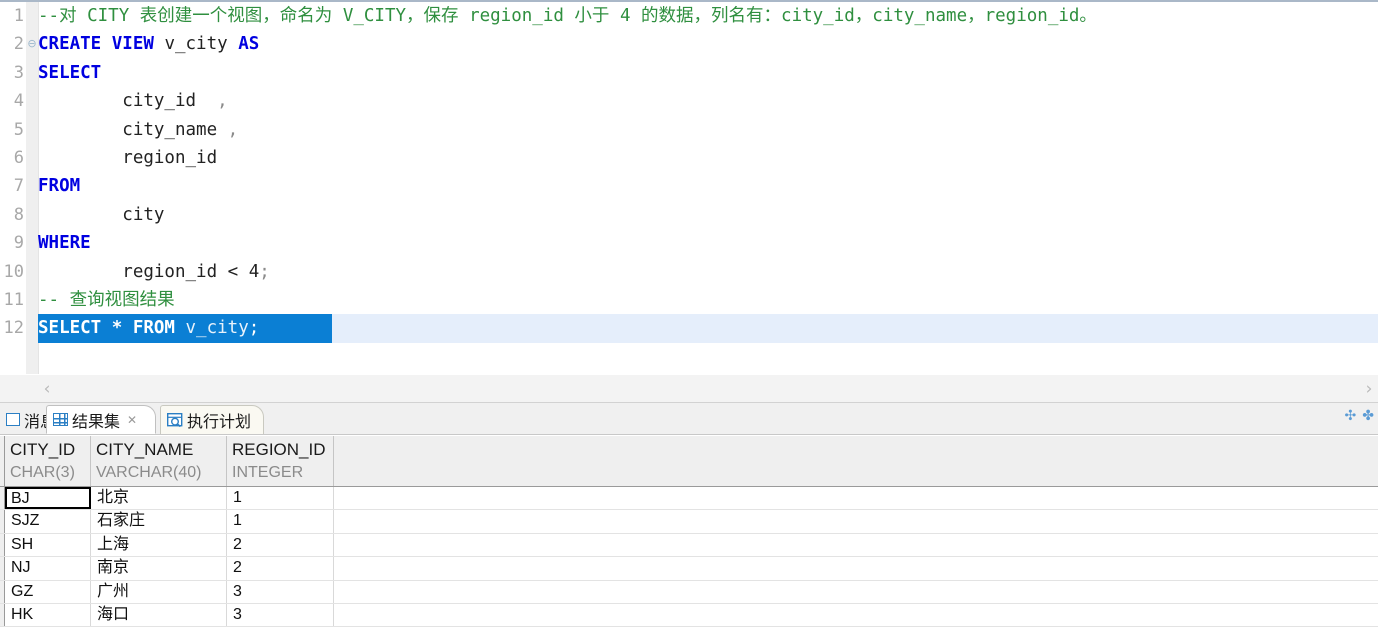 The width and height of the screenshot is (1378, 628). I want to click on table-row: GZ 广州 3, so click(689, 592).